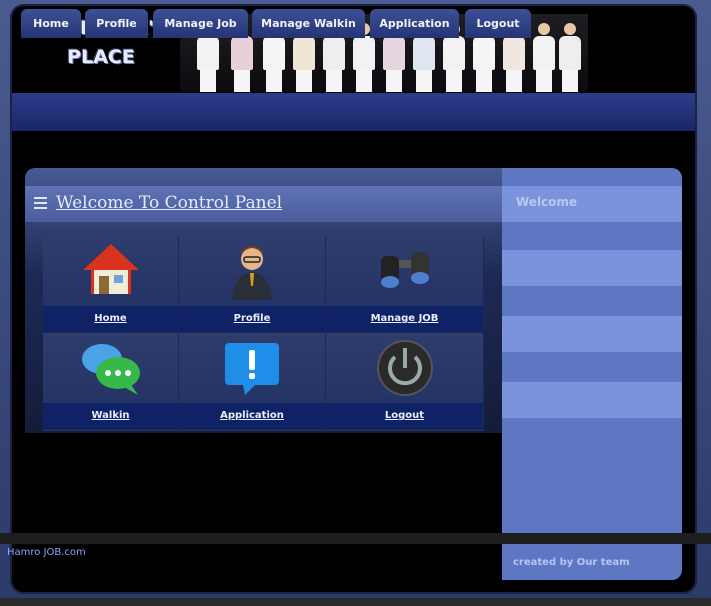  I want to click on nav-application: Application, so click(414, 23).